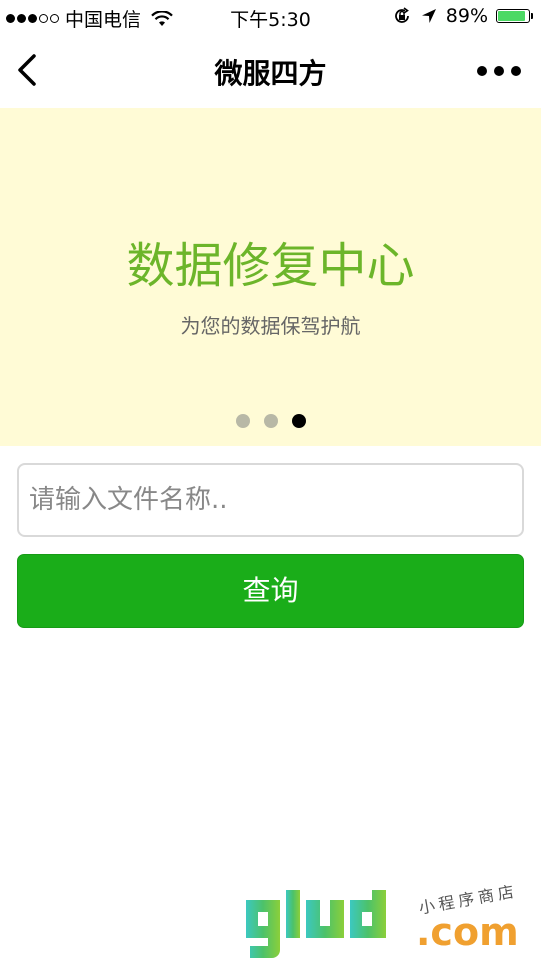 Image resolution: width=541 pixels, height=960 pixels. What do you see at coordinates (270, 73) in the screenshot?
I see `page-title: 微服四方` at bounding box center [270, 73].